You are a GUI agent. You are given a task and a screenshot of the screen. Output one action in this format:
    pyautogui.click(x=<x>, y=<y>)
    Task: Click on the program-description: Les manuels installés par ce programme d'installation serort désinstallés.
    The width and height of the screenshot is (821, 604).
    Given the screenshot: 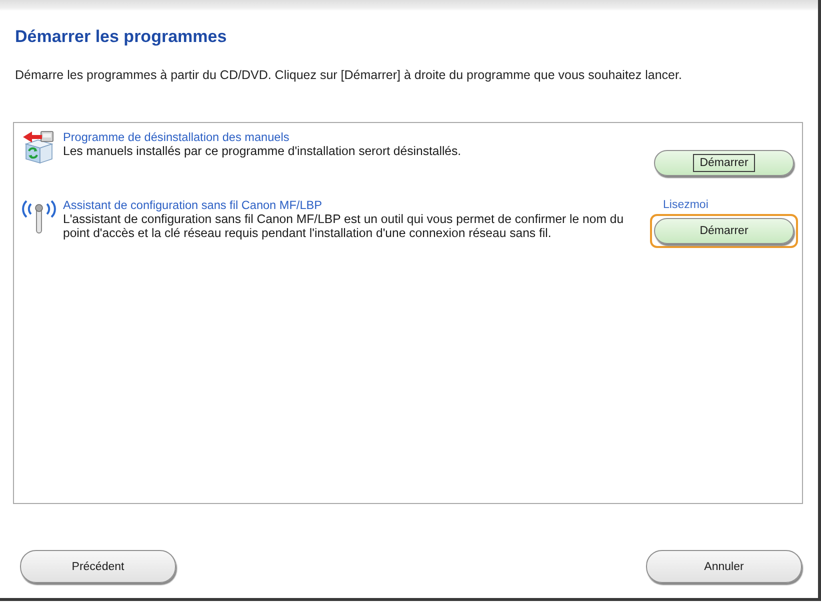 What is the action you would take?
    pyautogui.click(x=262, y=151)
    